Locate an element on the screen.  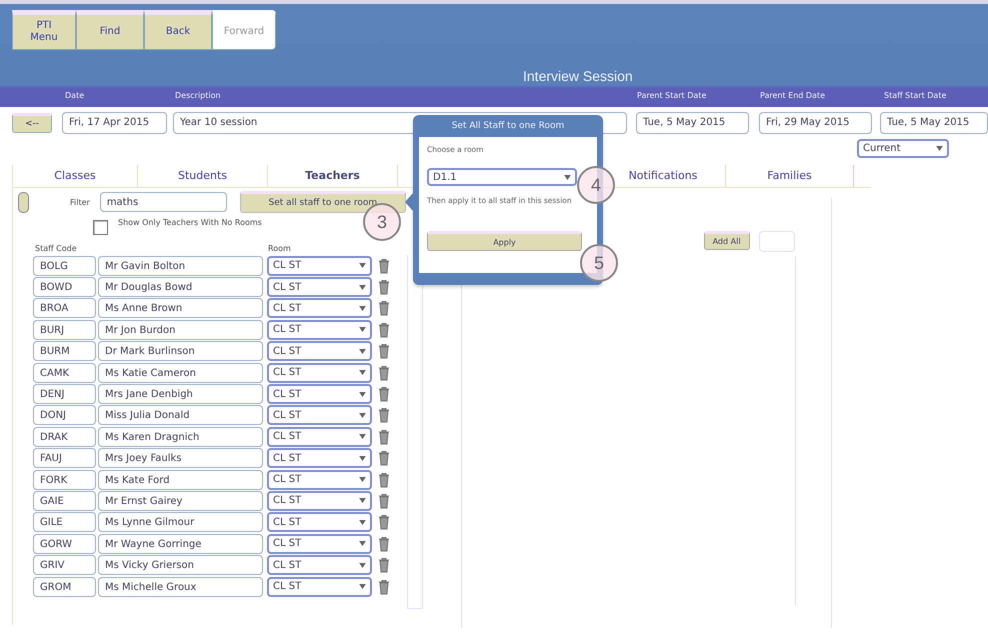
input-field is located at coordinates (776, 241).